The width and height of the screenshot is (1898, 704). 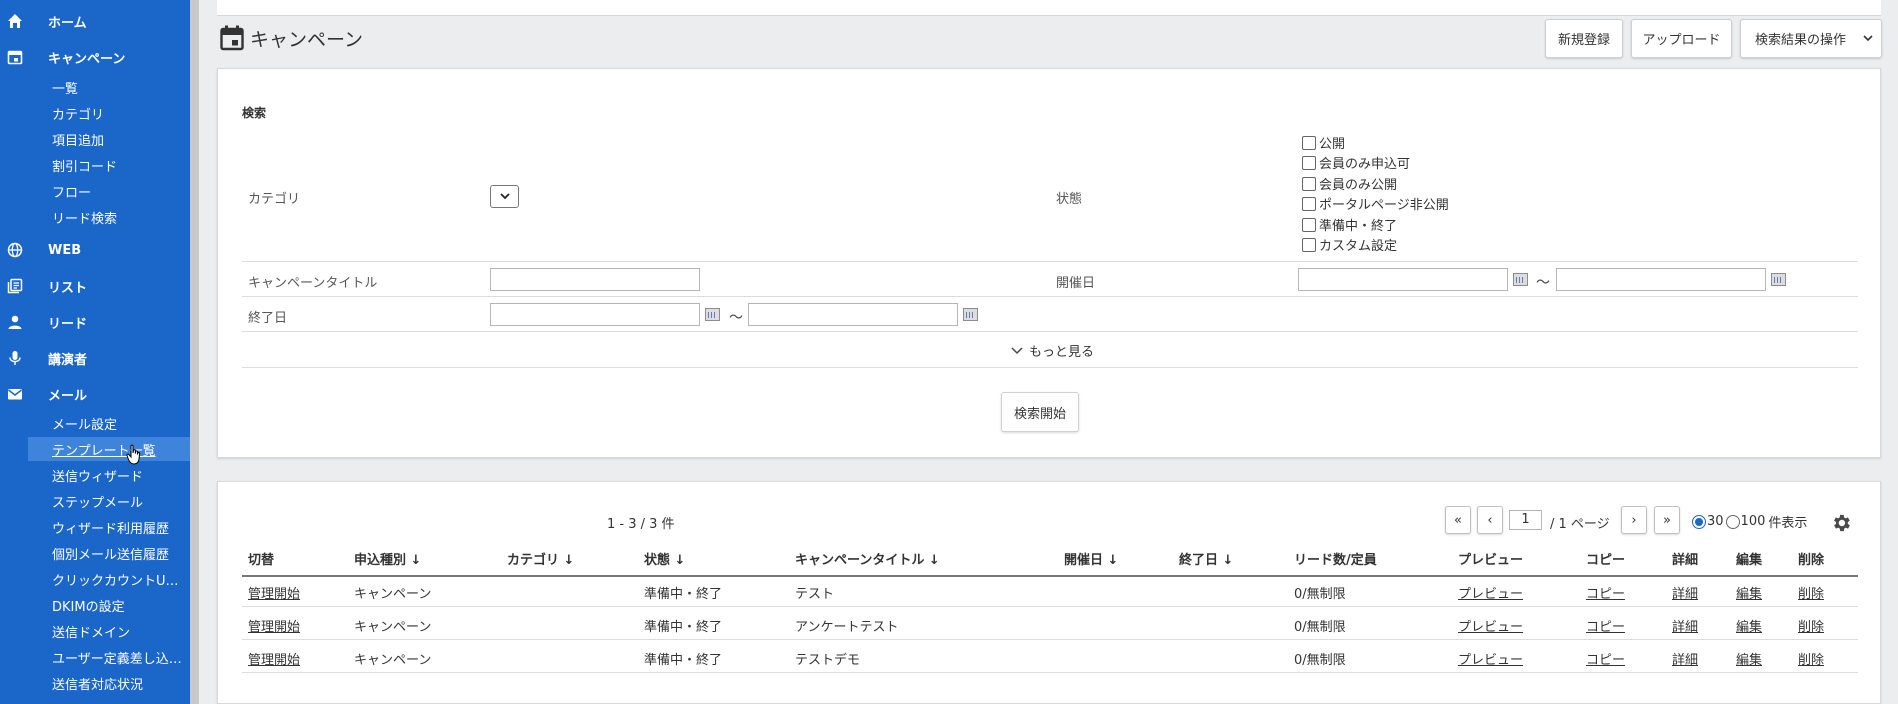 I want to click on nav-speaker: 講演者, so click(x=95, y=358).